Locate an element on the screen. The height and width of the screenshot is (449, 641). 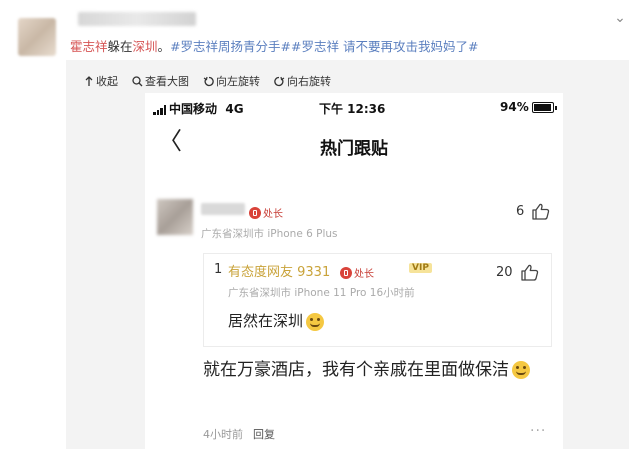
reply-username: 有态度网友 9331 is located at coordinates (279, 270).